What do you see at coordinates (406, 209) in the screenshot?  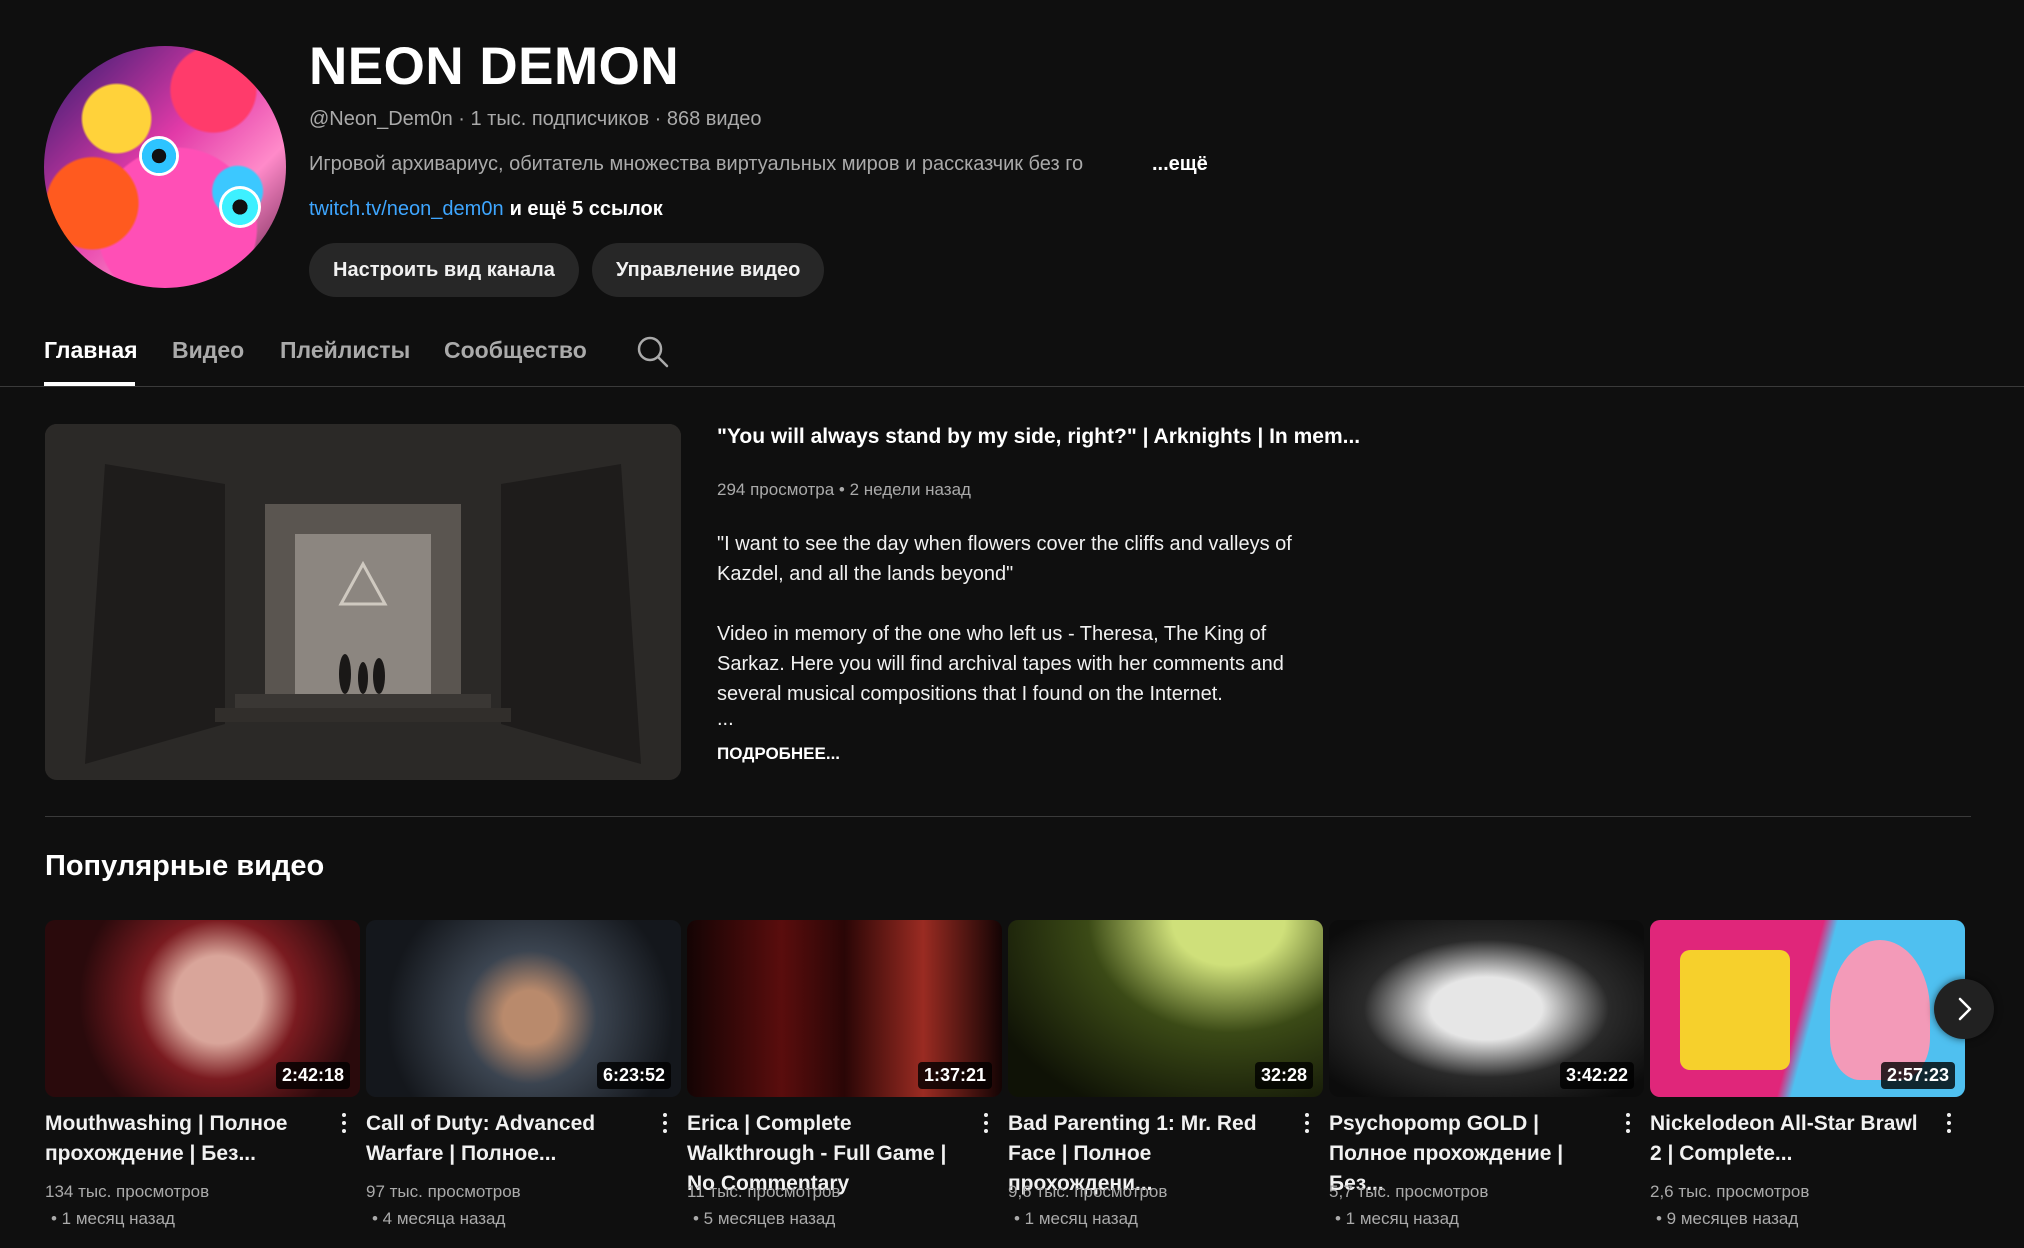 I see `twitch-link: twitch.tv/neon_dem0n` at bounding box center [406, 209].